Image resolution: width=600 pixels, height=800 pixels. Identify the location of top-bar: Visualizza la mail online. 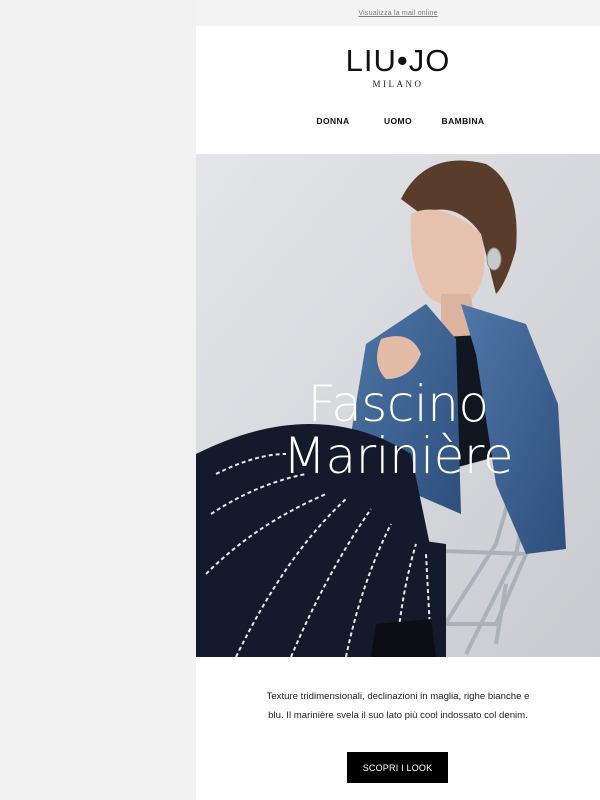
(398, 13).